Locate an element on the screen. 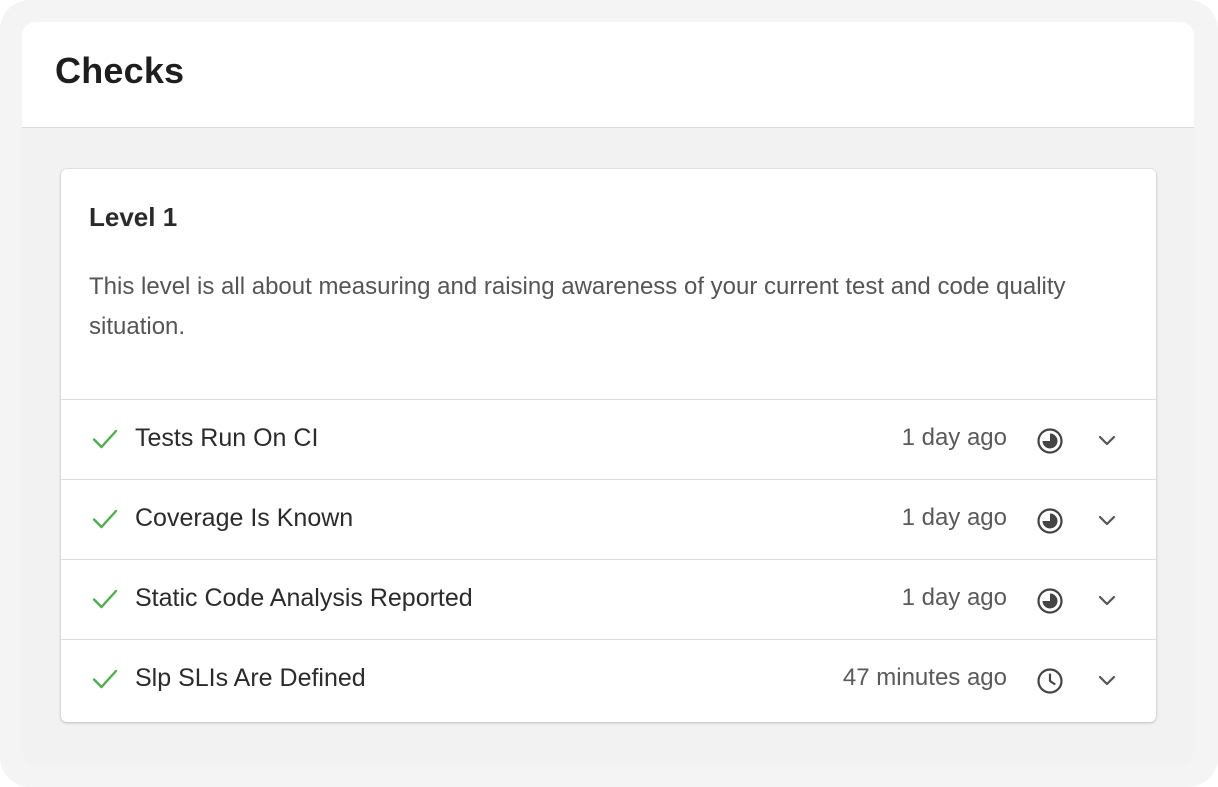  clock-icon is located at coordinates (1050, 681).